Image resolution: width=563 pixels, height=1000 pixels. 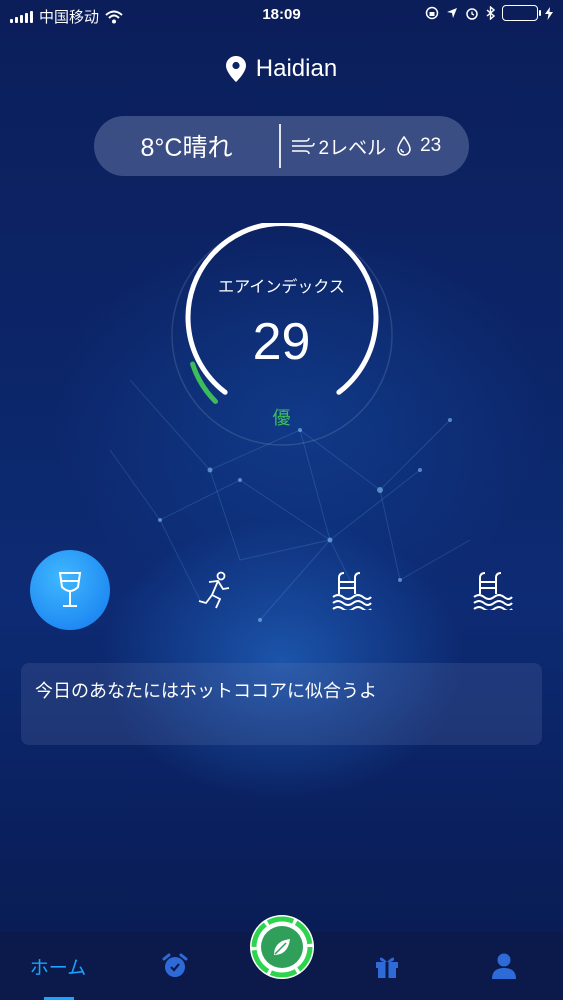 I want to click on location-arrow-icon, so click(x=452, y=13).